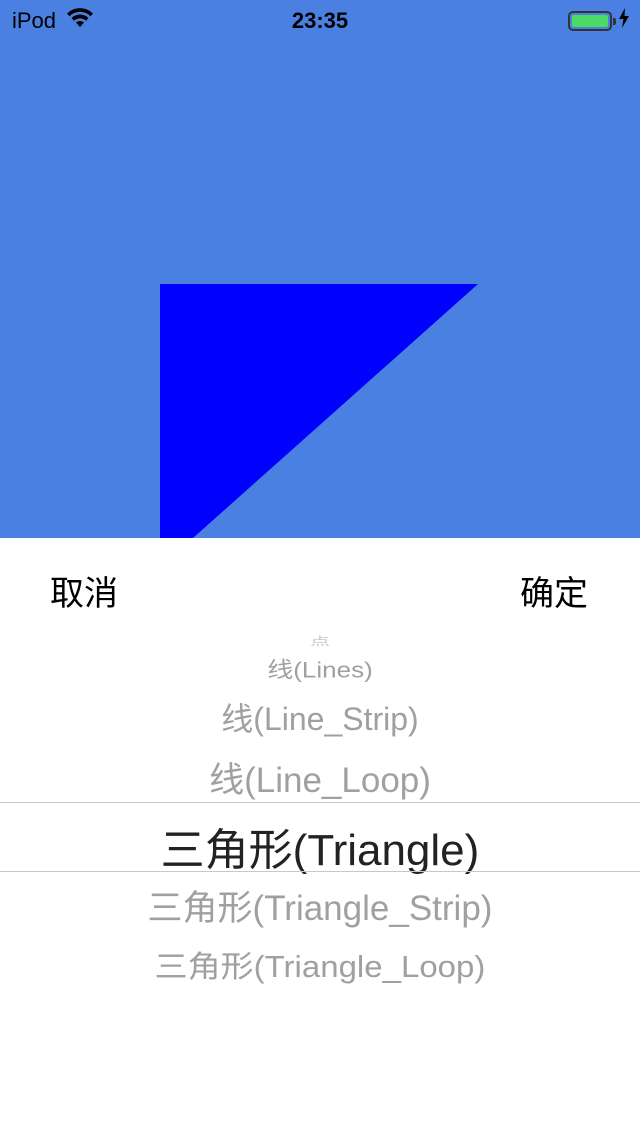 Image resolution: width=640 pixels, height=1136 pixels. Describe the element at coordinates (320, 777) in the screenshot. I see `picker-item: 线(Line_Loop)` at that location.